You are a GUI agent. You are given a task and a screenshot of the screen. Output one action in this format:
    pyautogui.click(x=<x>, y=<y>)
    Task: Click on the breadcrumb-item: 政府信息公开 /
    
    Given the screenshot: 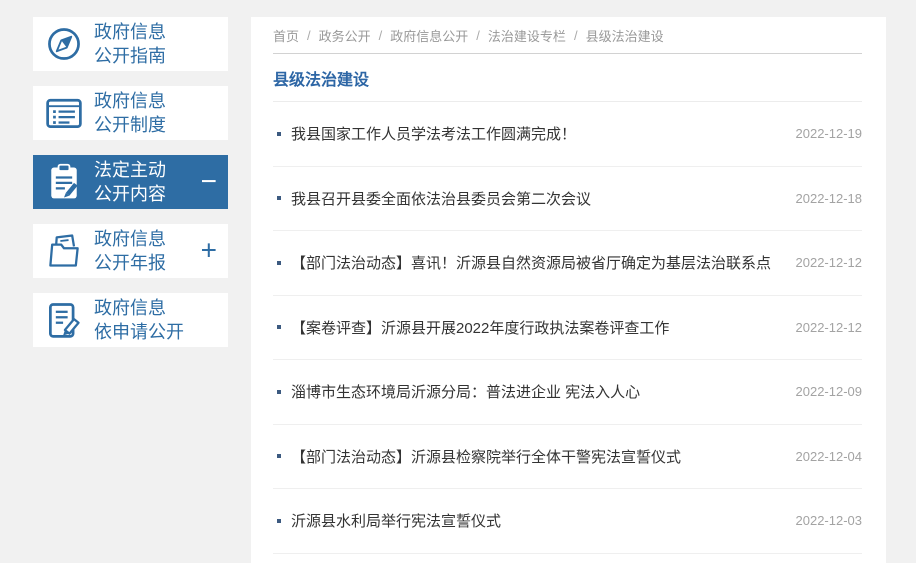 What is the action you would take?
    pyautogui.click(x=439, y=35)
    